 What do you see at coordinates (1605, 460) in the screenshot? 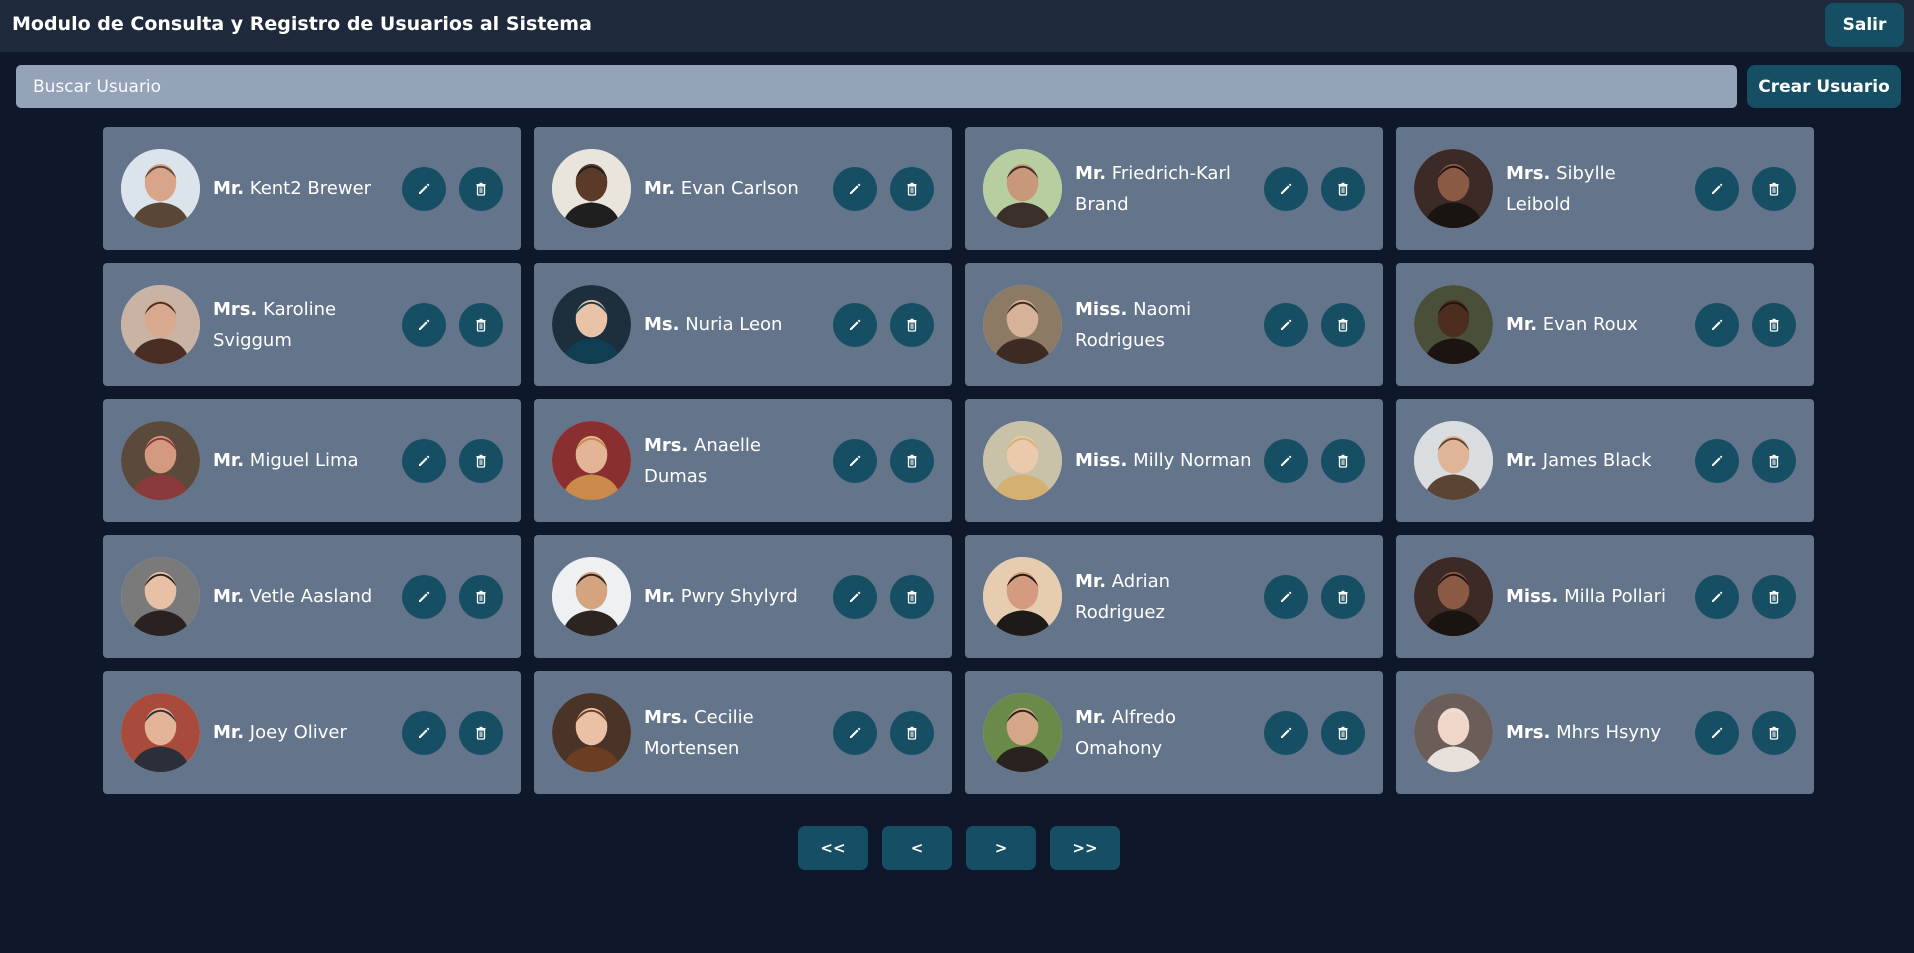
I see `user-card: Mr. James Black` at bounding box center [1605, 460].